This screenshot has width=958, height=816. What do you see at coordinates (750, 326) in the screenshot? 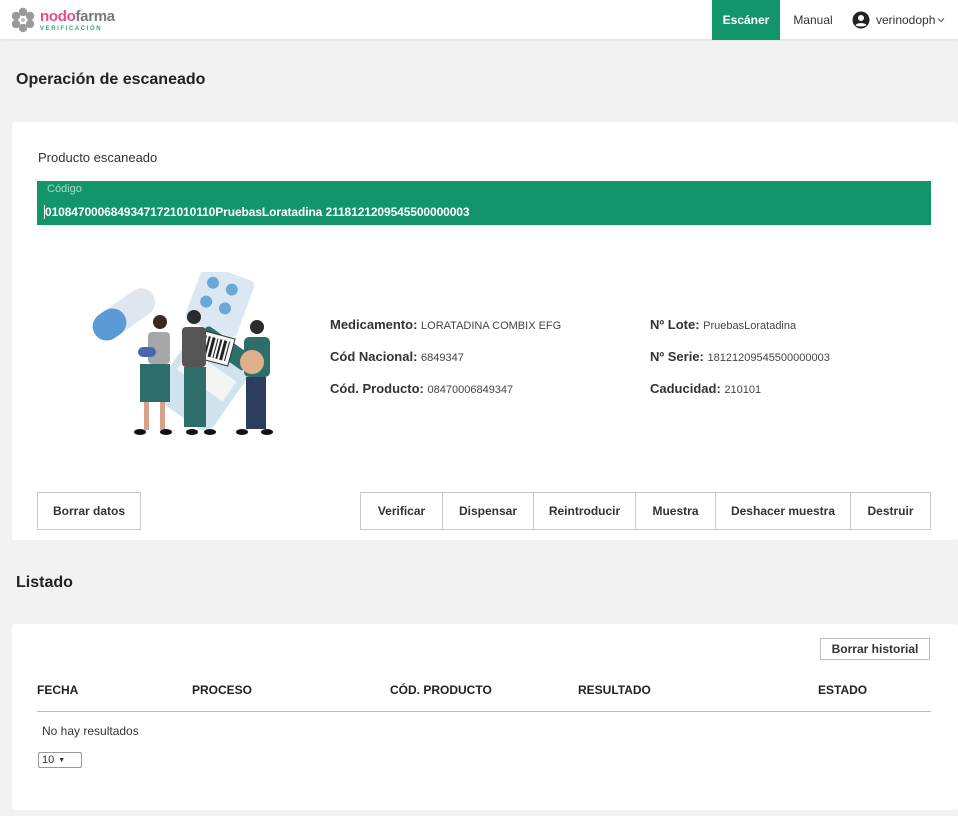
I see `lote-value: PruebasLoratadina` at bounding box center [750, 326].